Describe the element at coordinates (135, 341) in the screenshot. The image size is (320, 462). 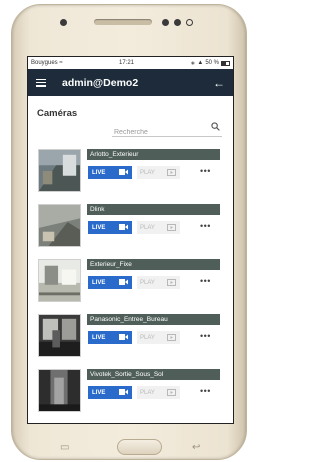
I see `camera-item: Panasonic_Entree_Bureau LIVE PLAY •••` at that location.